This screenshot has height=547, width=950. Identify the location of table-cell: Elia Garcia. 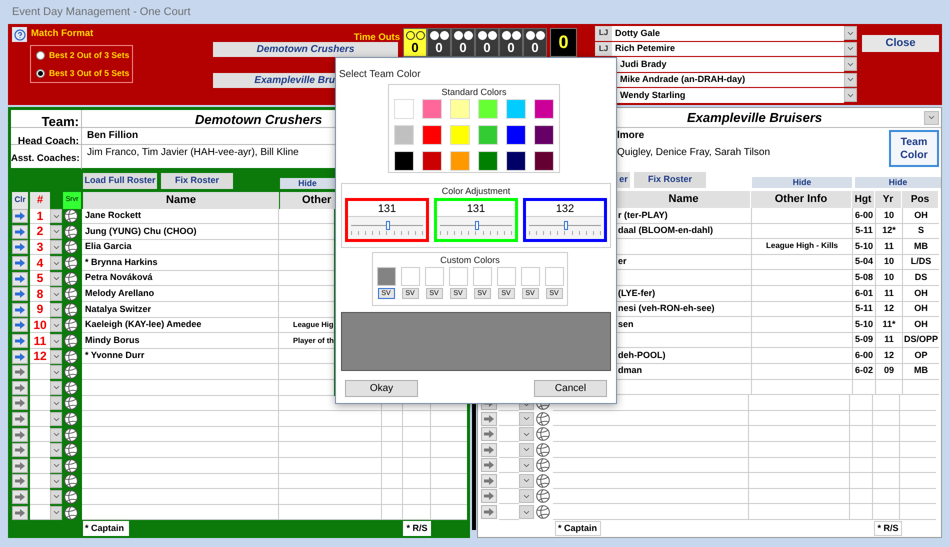
(180, 248).